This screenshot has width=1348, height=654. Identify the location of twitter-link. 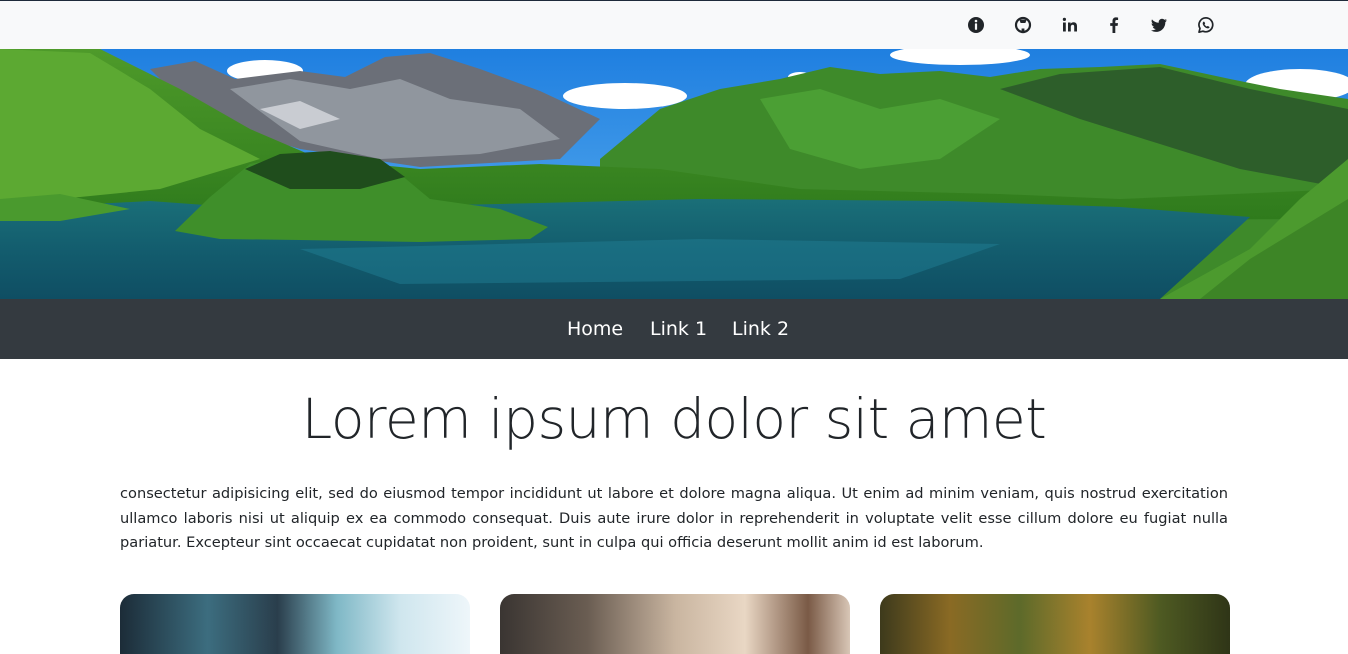
(1159, 25).